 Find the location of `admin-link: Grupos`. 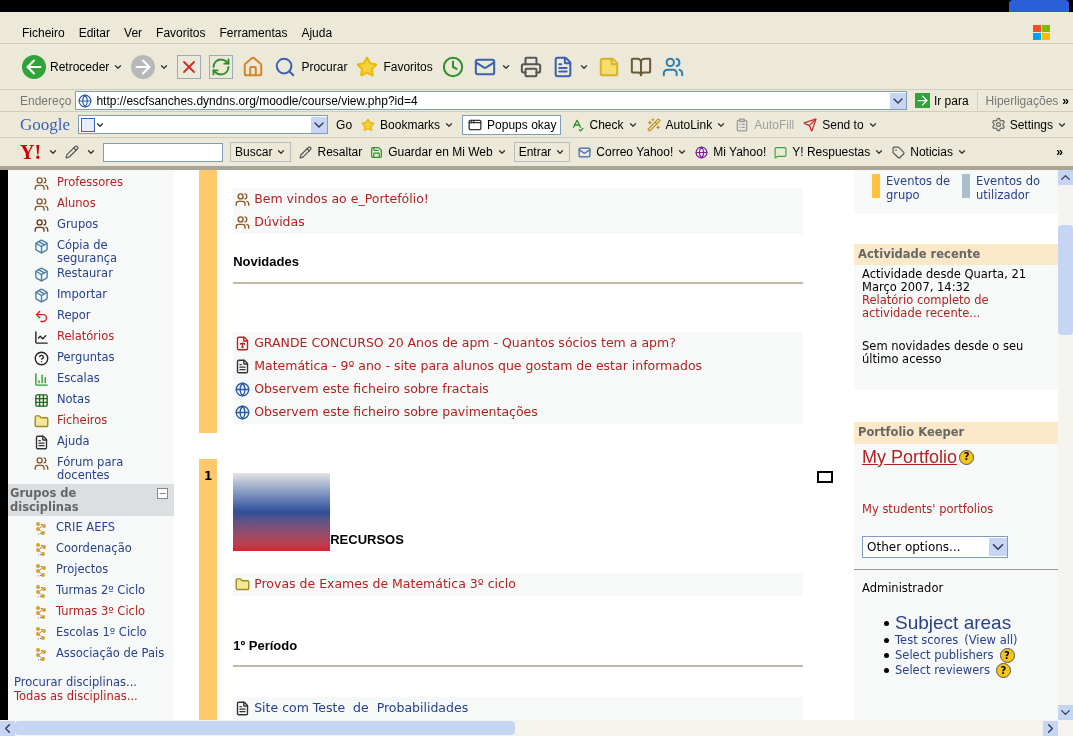

admin-link: Grupos is located at coordinates (77, 224).